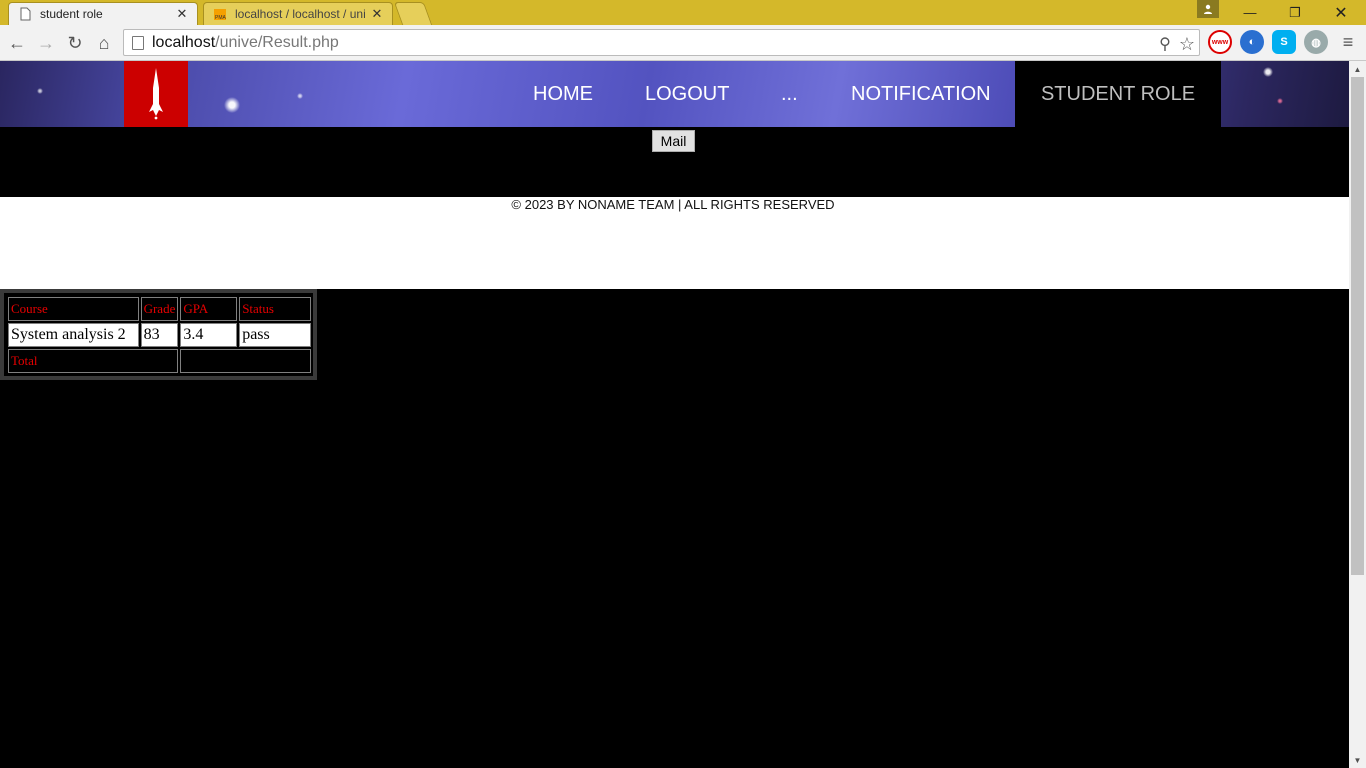 This screenshot has width=1366, height=768. What do you see at coordinates (1284, 42) in the screenshot?
I see `skype-icon: S` at bounding box center [1284, 42].